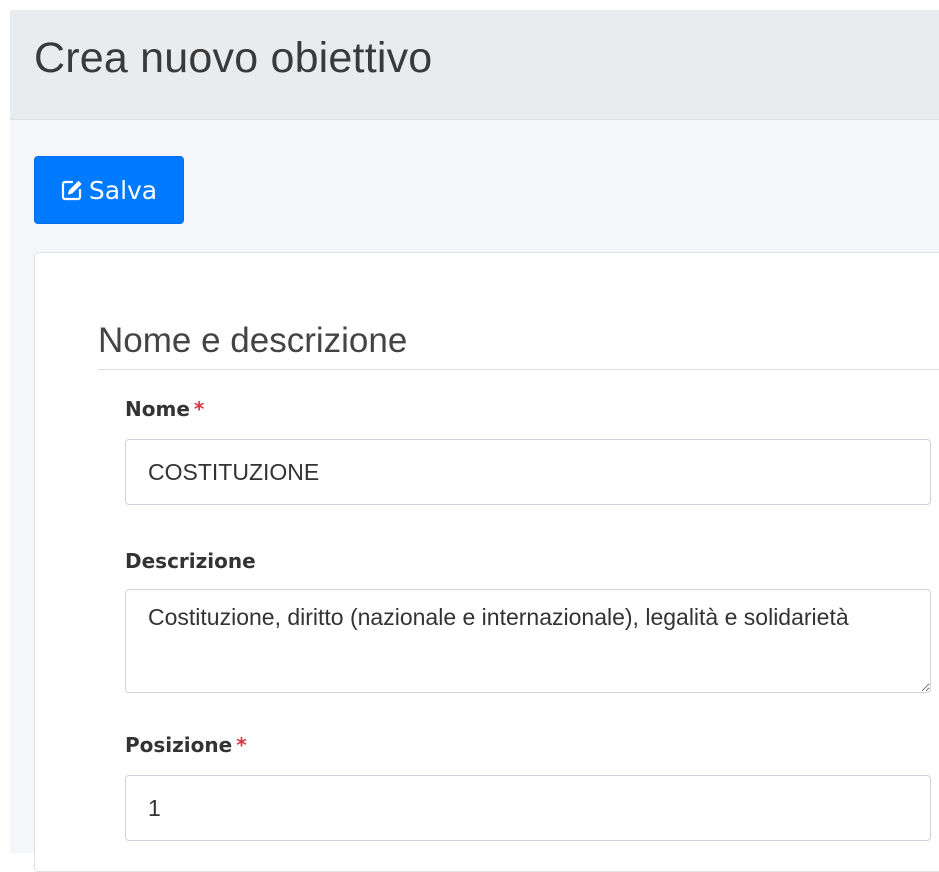 The image size is (939, 872). I want to click on descrizione-label-text: Descrizione, so click(190, 561).